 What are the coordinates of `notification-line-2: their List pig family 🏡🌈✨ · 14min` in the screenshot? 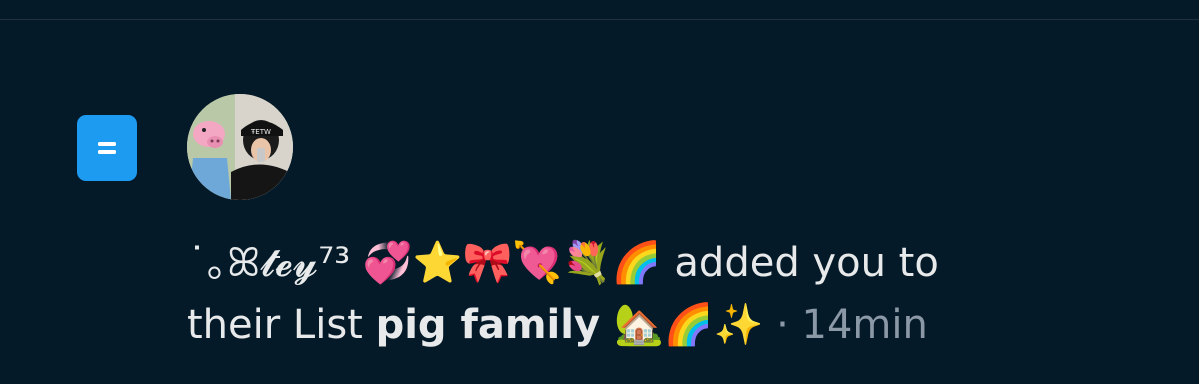 It's located at (682, 325).